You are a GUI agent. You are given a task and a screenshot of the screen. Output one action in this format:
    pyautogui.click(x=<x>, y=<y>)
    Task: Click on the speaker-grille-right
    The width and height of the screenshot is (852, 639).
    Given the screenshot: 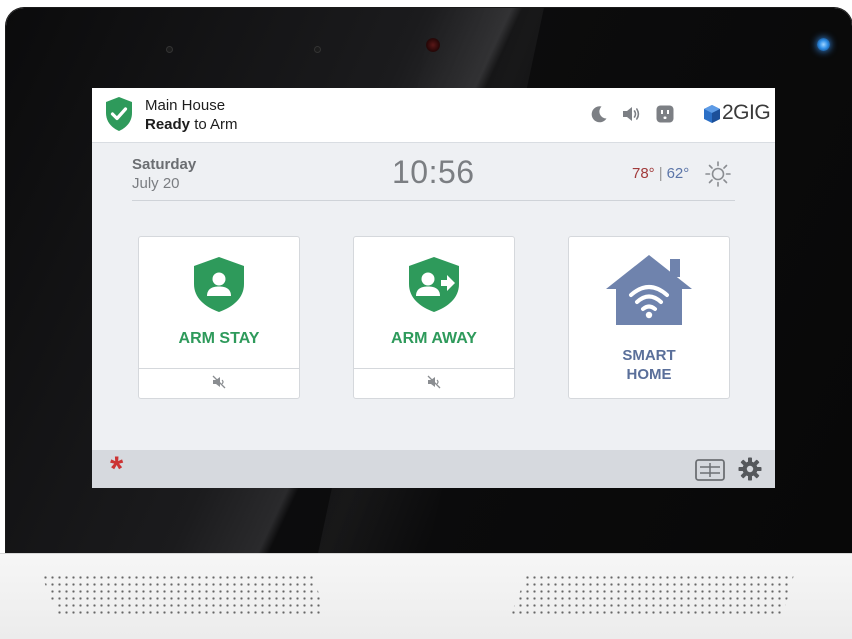 What is the action you would take?
    pyautogui.click(x=652, y=595)
    